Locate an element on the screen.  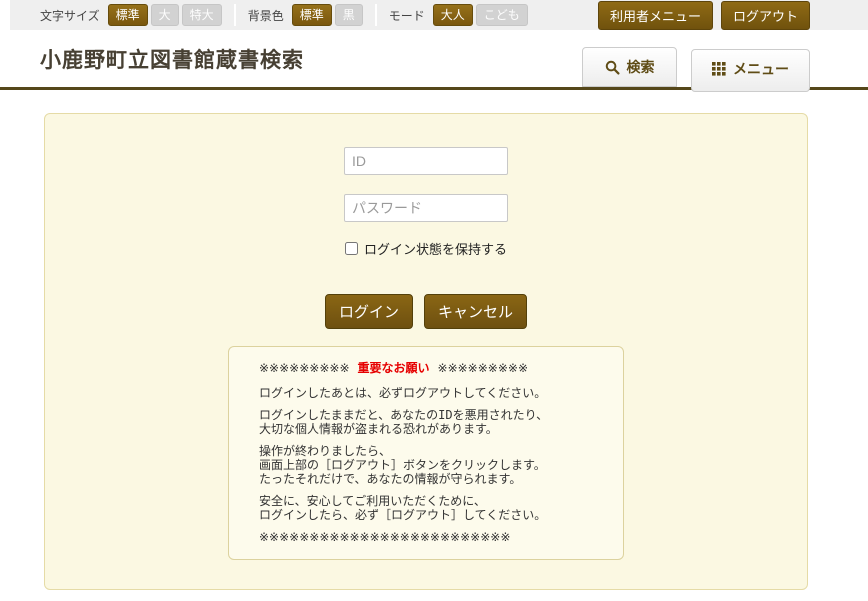
tab-search: 検索 is located at coordinates (629, 67).